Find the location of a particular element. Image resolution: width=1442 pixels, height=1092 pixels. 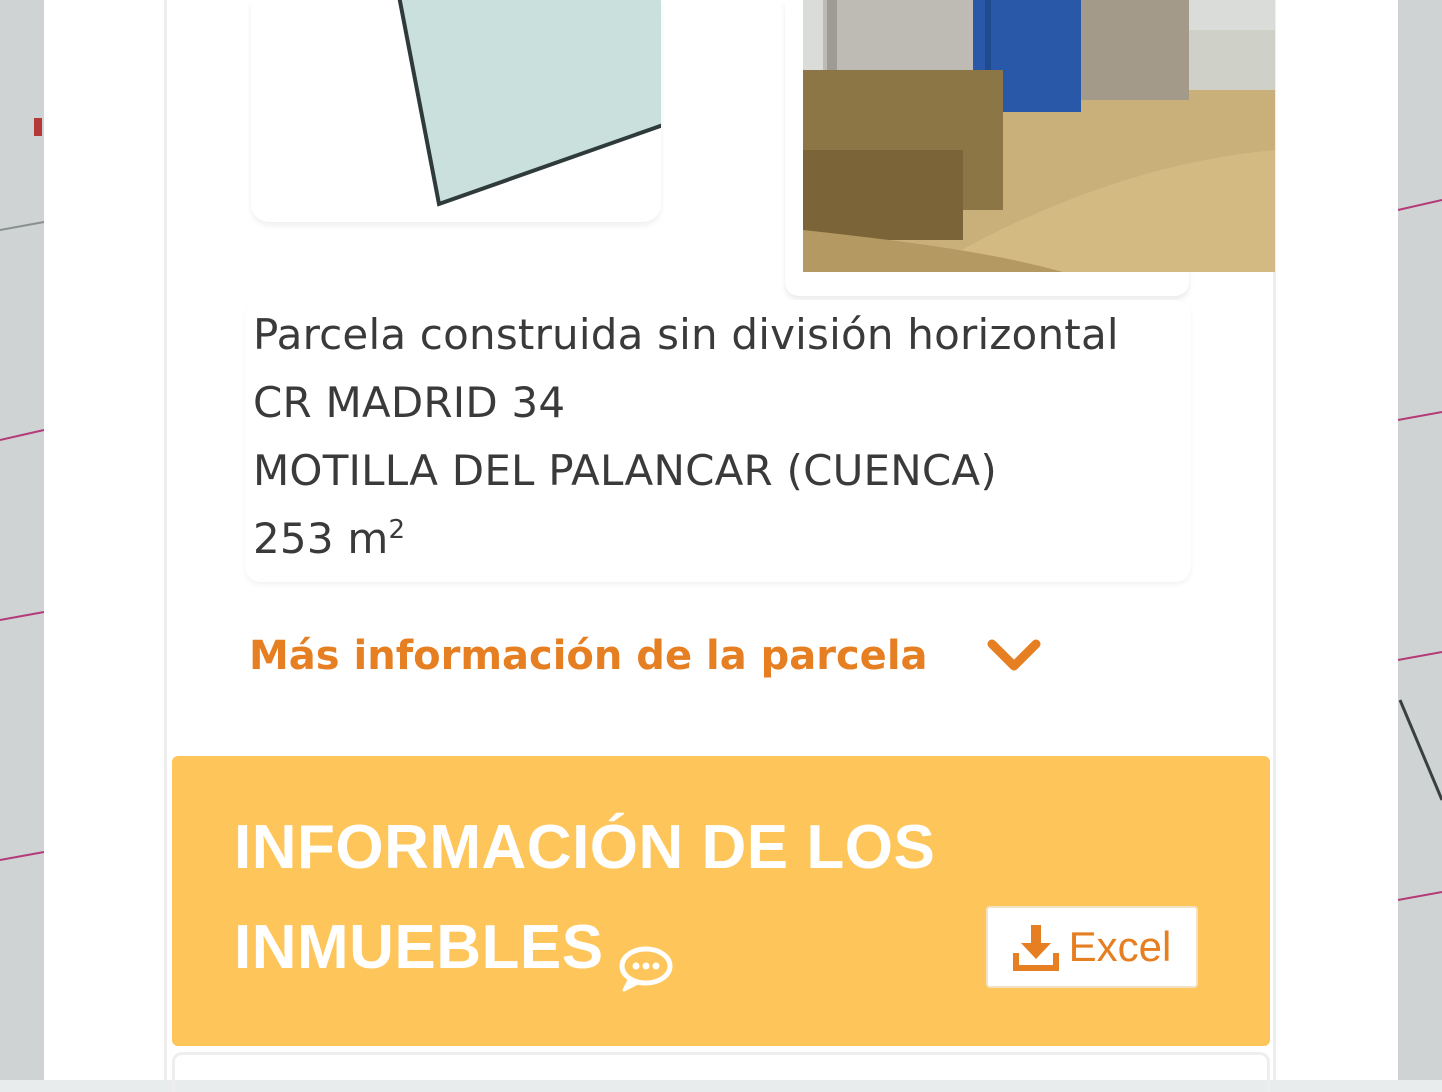

more-parcel-info-toggle: Más información de la parcela is located at coordinates (645, 656).